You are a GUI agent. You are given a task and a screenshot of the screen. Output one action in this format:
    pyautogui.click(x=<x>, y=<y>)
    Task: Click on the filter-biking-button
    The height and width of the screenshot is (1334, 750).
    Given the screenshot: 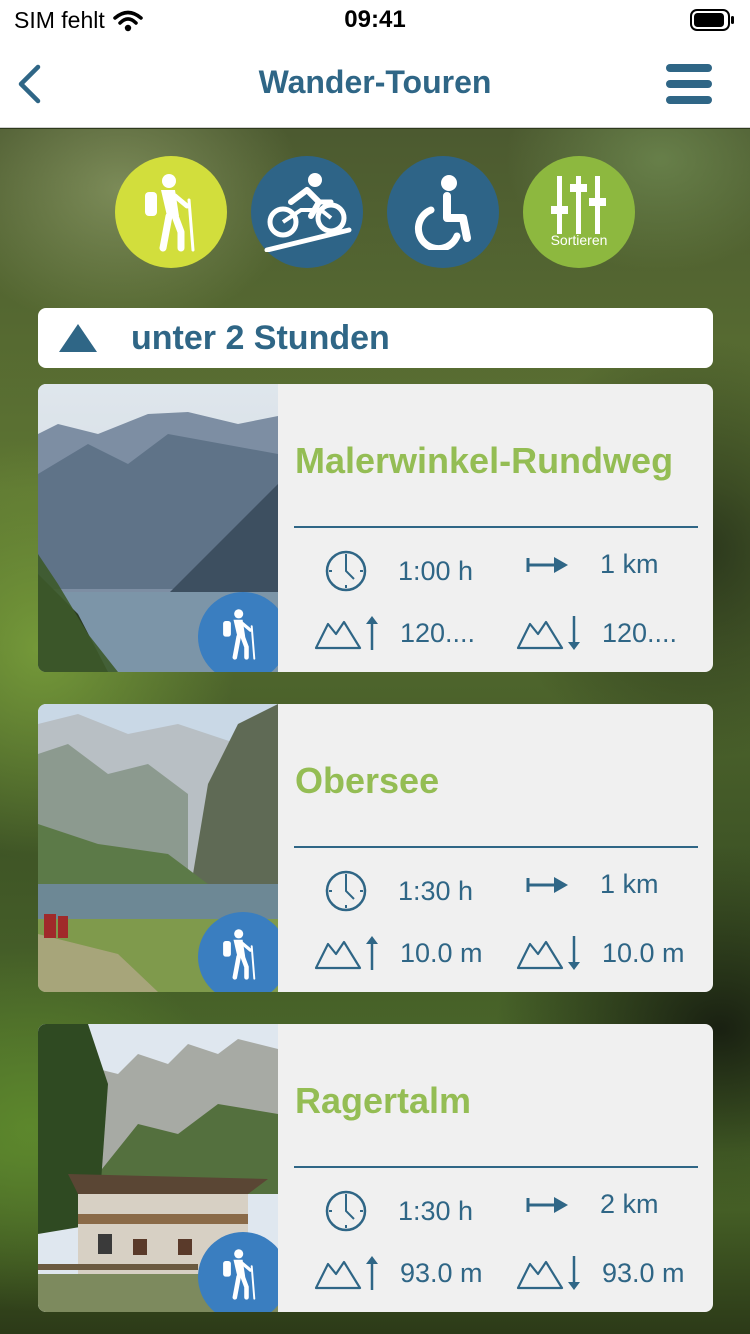 What is the action you would take?
    pyautogui.click(x=307, y=212)
    